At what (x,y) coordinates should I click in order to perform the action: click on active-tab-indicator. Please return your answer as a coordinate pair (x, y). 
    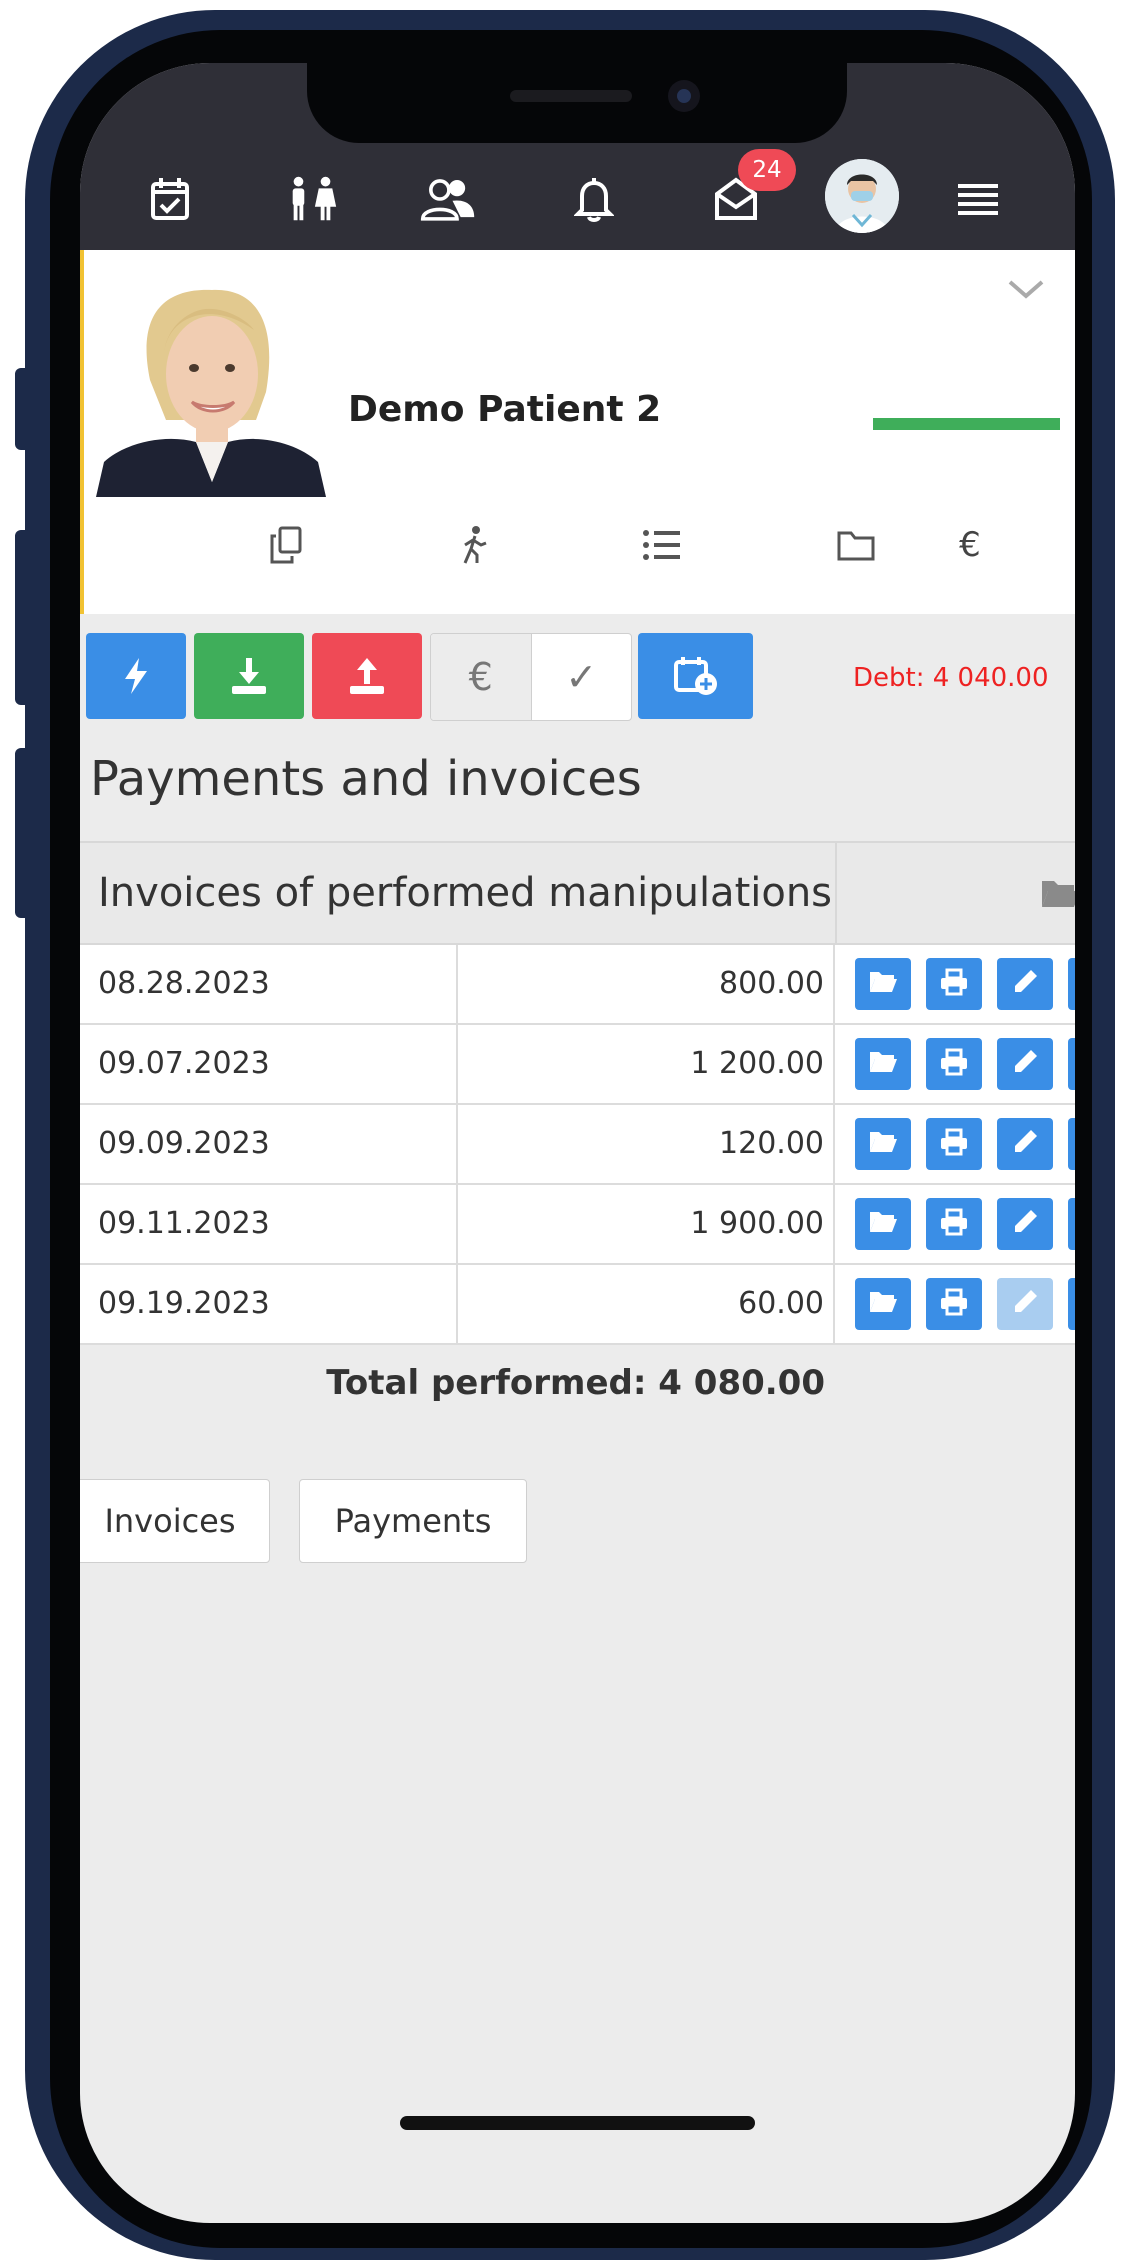
    Looking at the image, I should click on (966, 424).